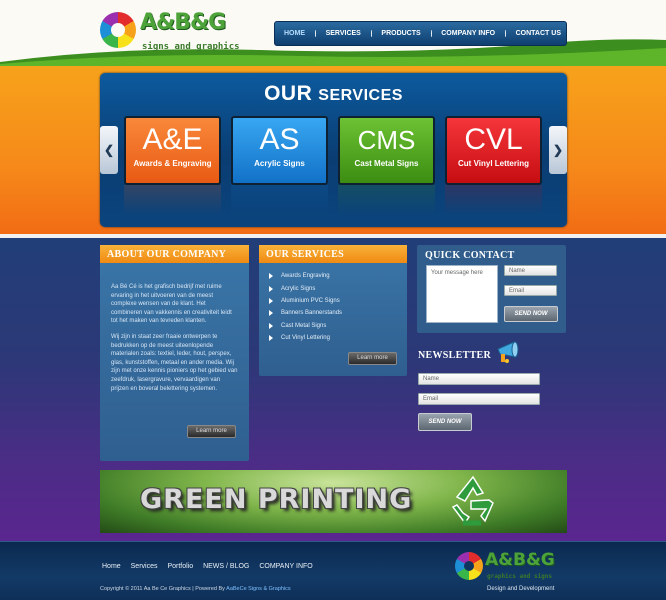  I want to click on tile-abbr: CMS, so click(386, 140).